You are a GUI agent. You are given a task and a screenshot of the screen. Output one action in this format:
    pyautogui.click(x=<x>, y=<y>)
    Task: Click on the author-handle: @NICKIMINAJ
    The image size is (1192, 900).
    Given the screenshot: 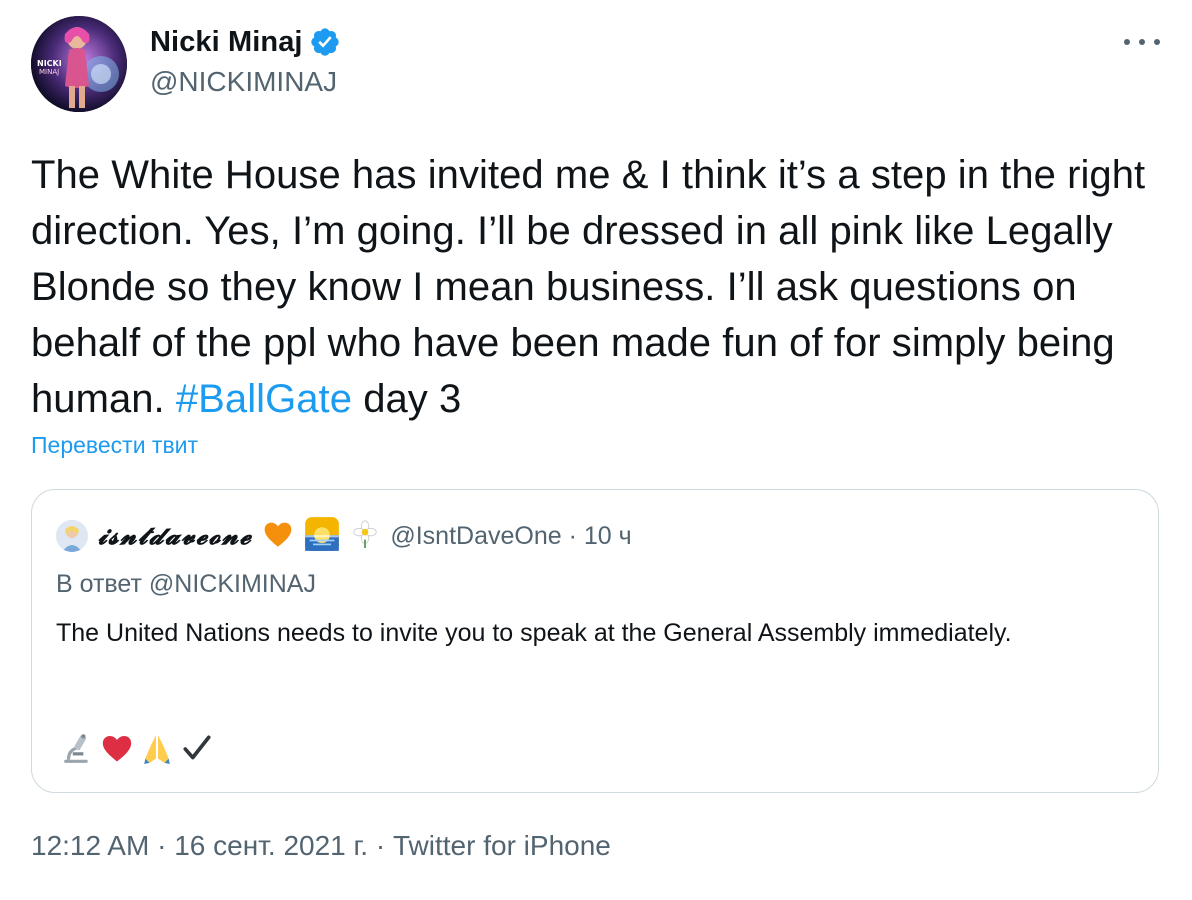 What is the action you would take?
    pyautogui.click(x=243, y=82)
    